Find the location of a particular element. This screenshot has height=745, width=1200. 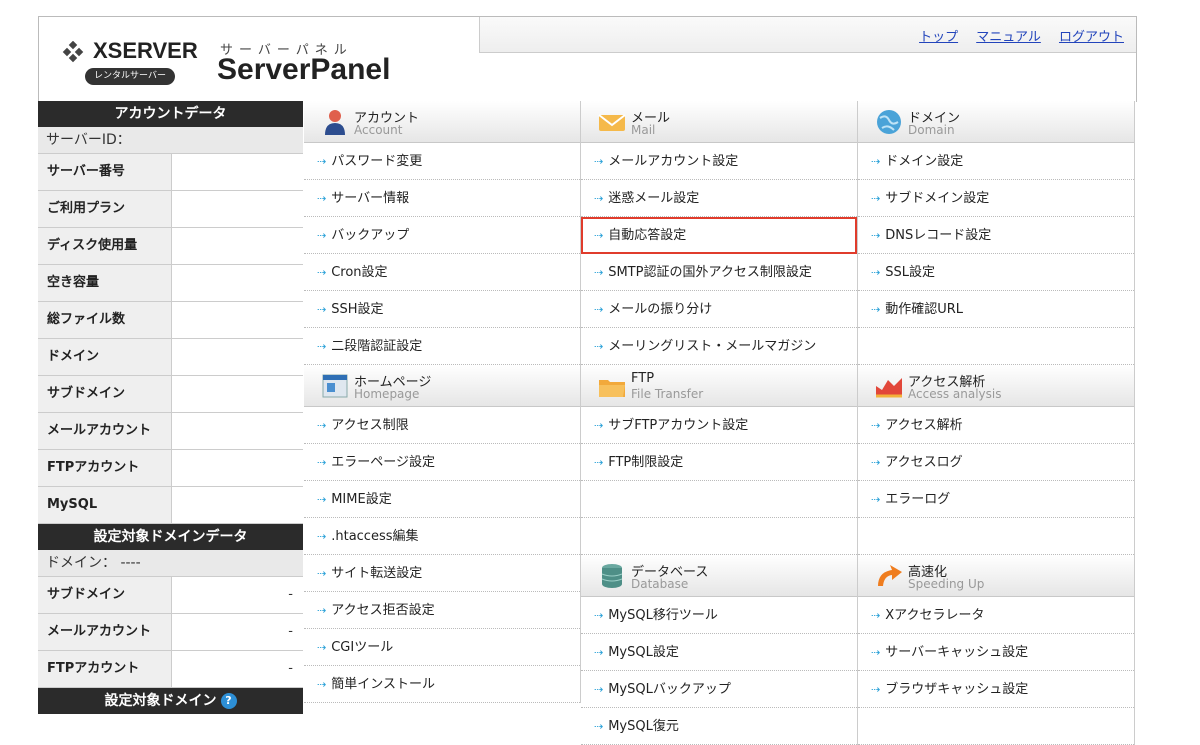

menu-item-database: ⇢ MySQLバックアップ is located at coordinates (719, 689).